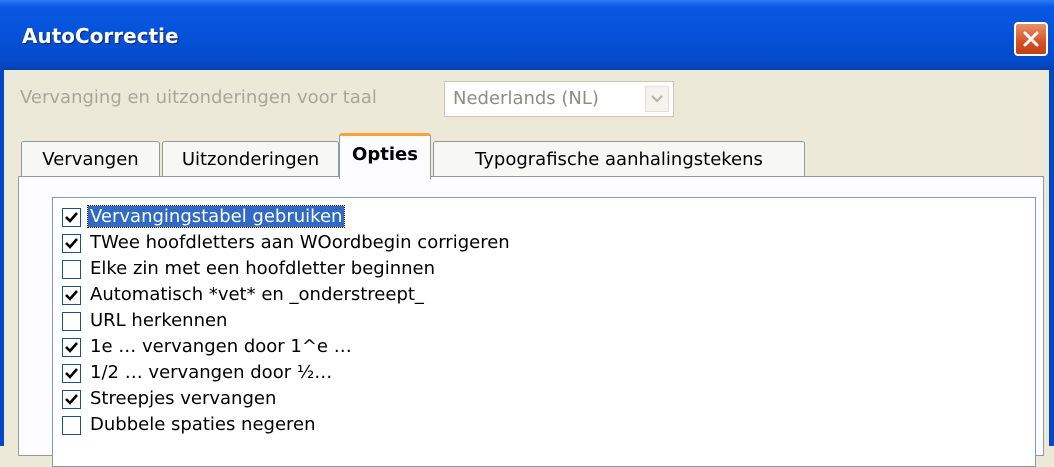  I want to click on language-select: Nederlands (NL), so click(559, 99).